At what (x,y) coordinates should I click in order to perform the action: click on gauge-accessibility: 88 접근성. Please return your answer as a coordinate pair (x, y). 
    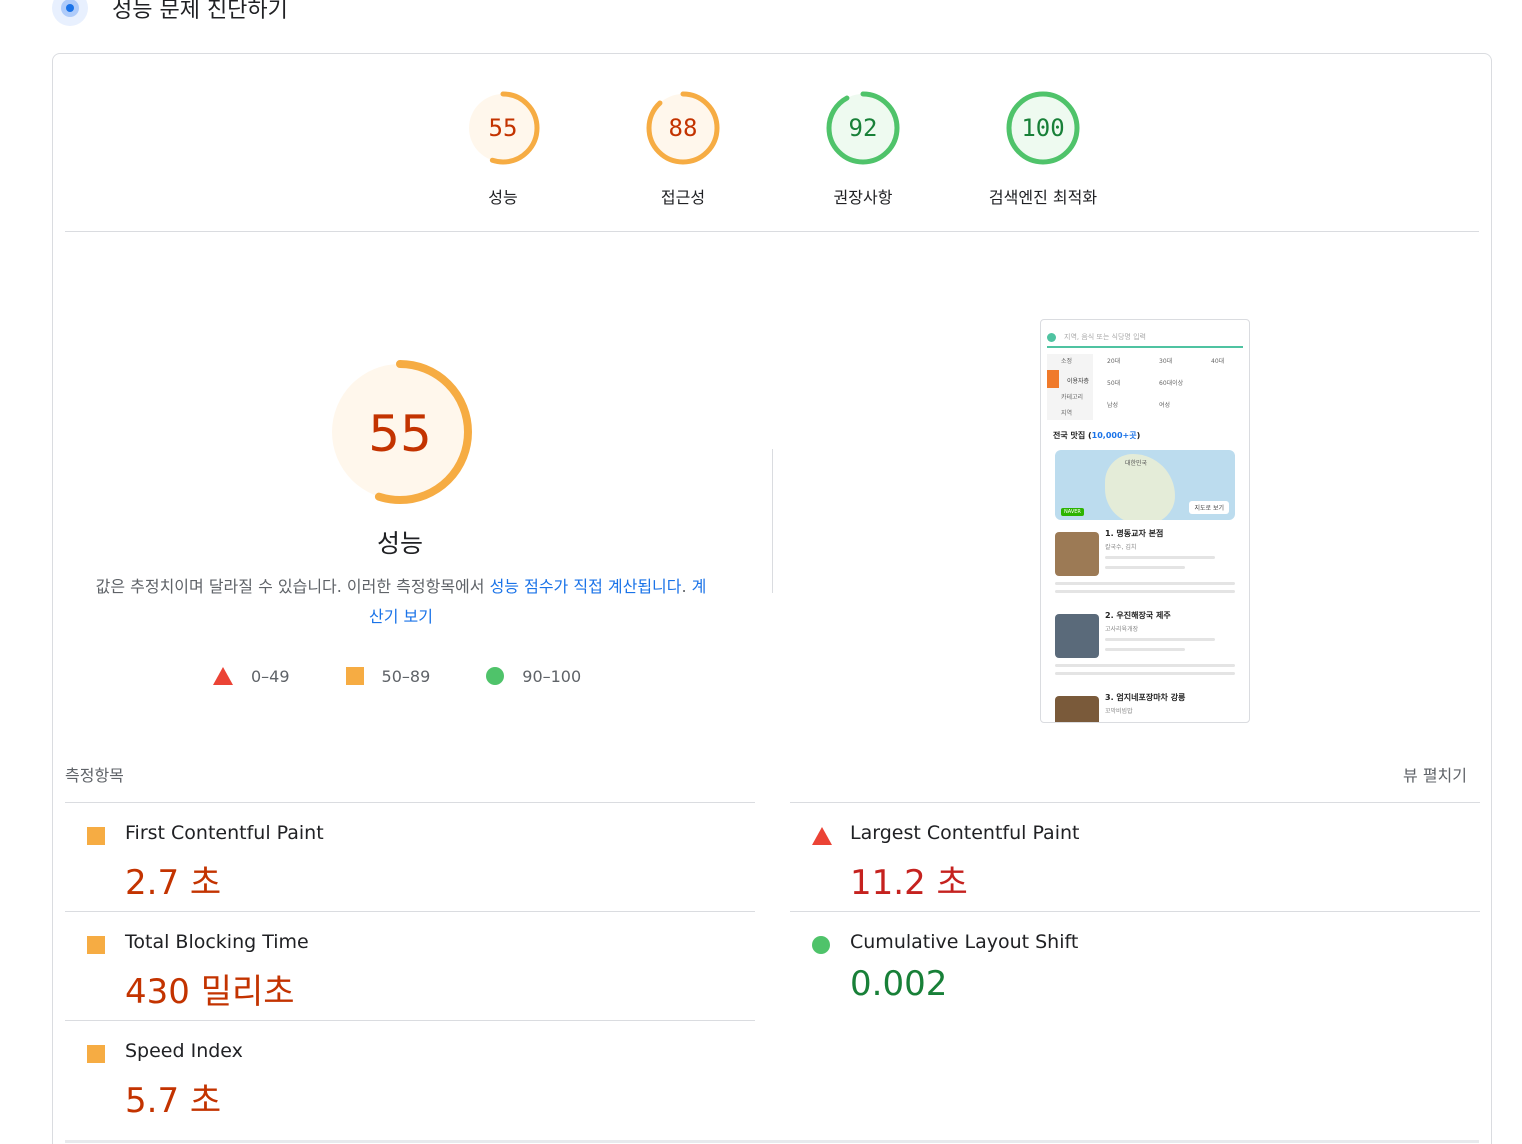
    Looking at the image, I should click on (683, 149).